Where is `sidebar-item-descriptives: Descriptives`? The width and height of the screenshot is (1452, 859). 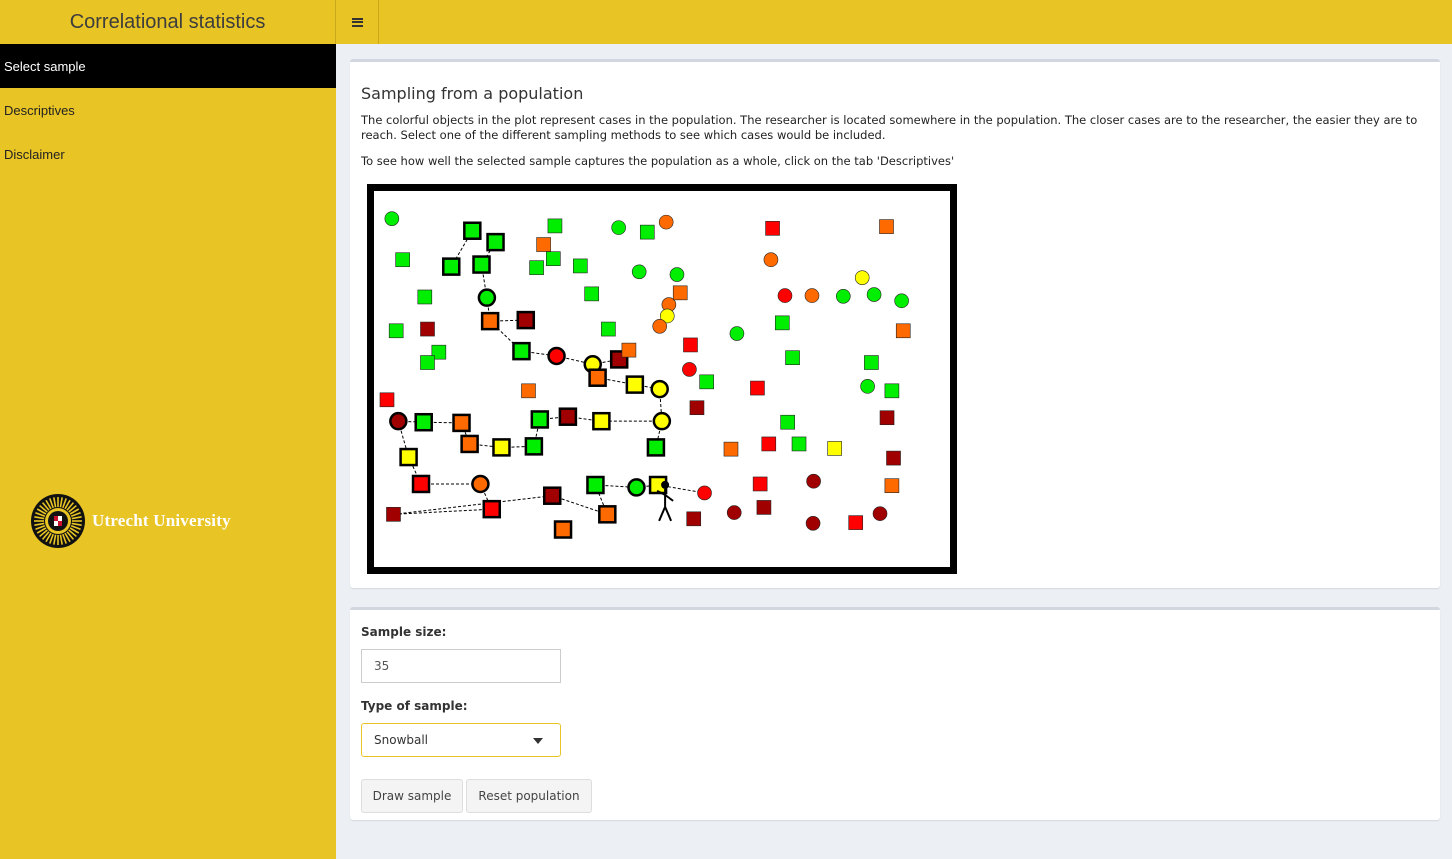
sidebar-item-descriptives: Descriptives is located at coordinates (168, 110).